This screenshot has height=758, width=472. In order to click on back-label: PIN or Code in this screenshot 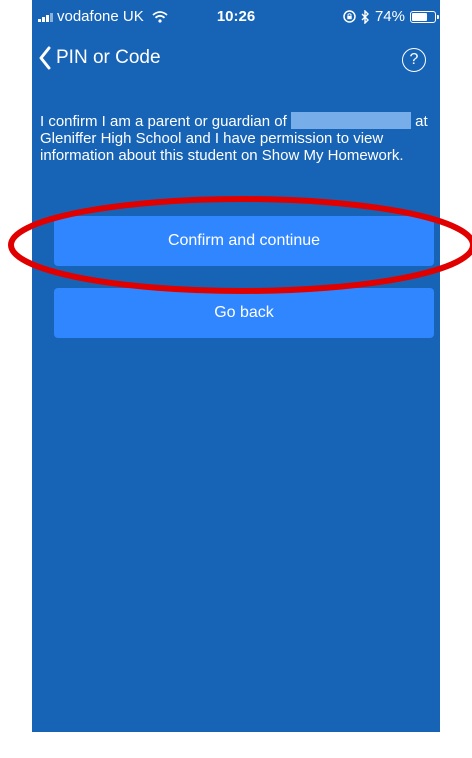, I will do `click(108, 57)`.